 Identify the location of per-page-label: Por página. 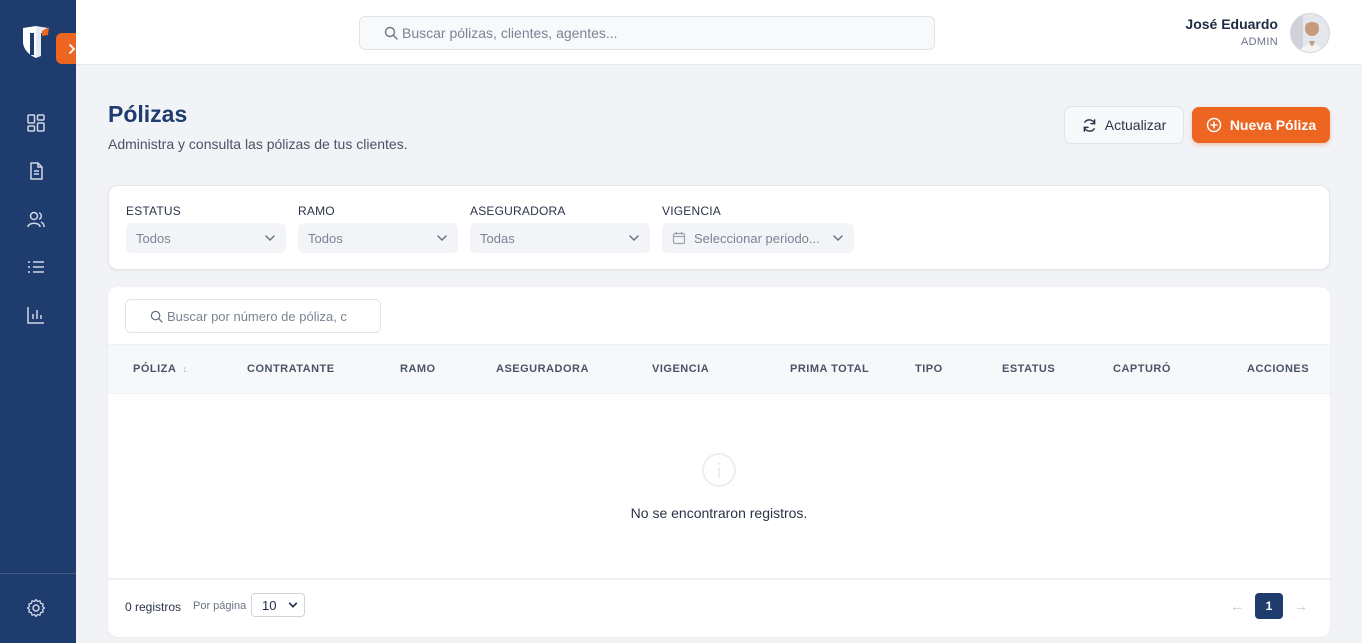
(220, 606).